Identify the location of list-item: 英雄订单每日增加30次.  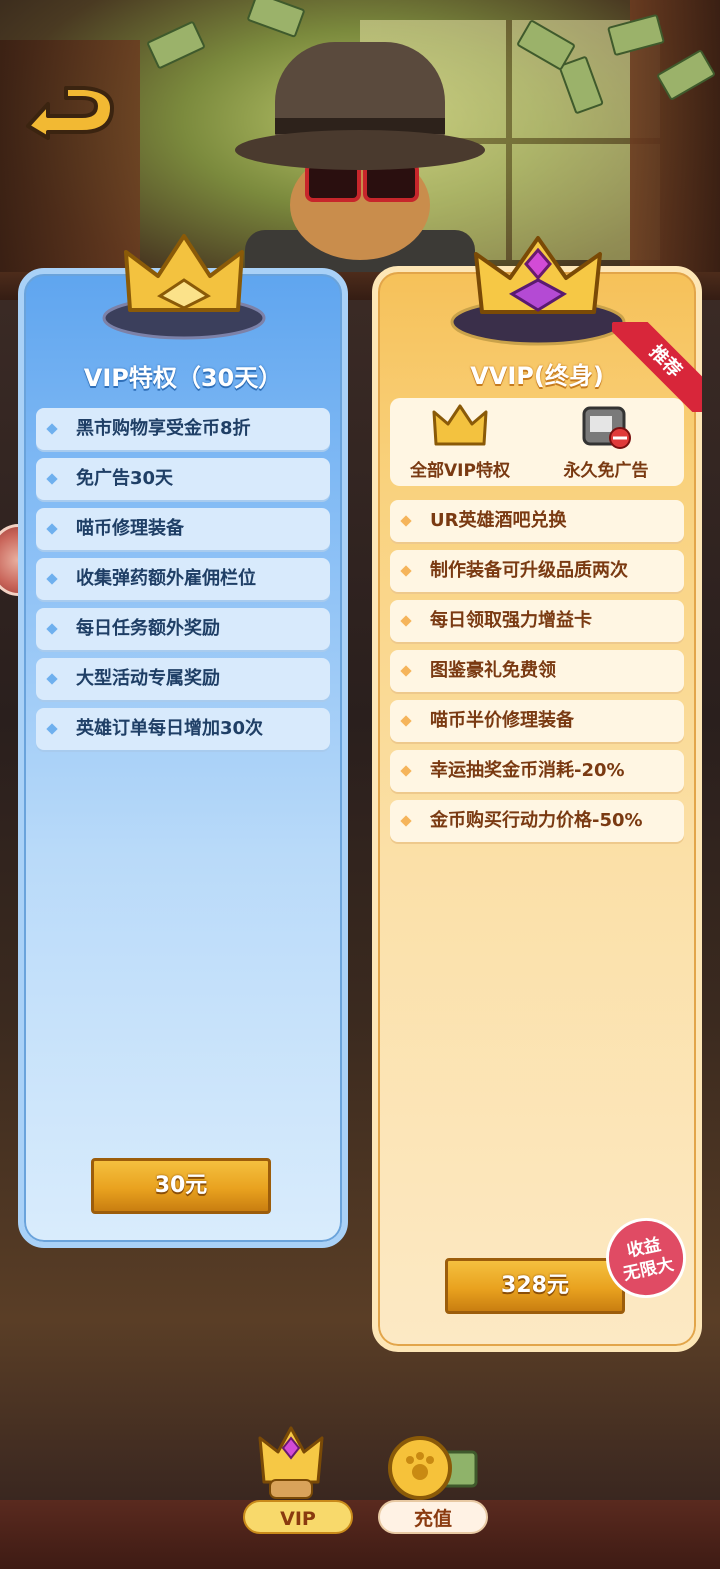
(183, 729).